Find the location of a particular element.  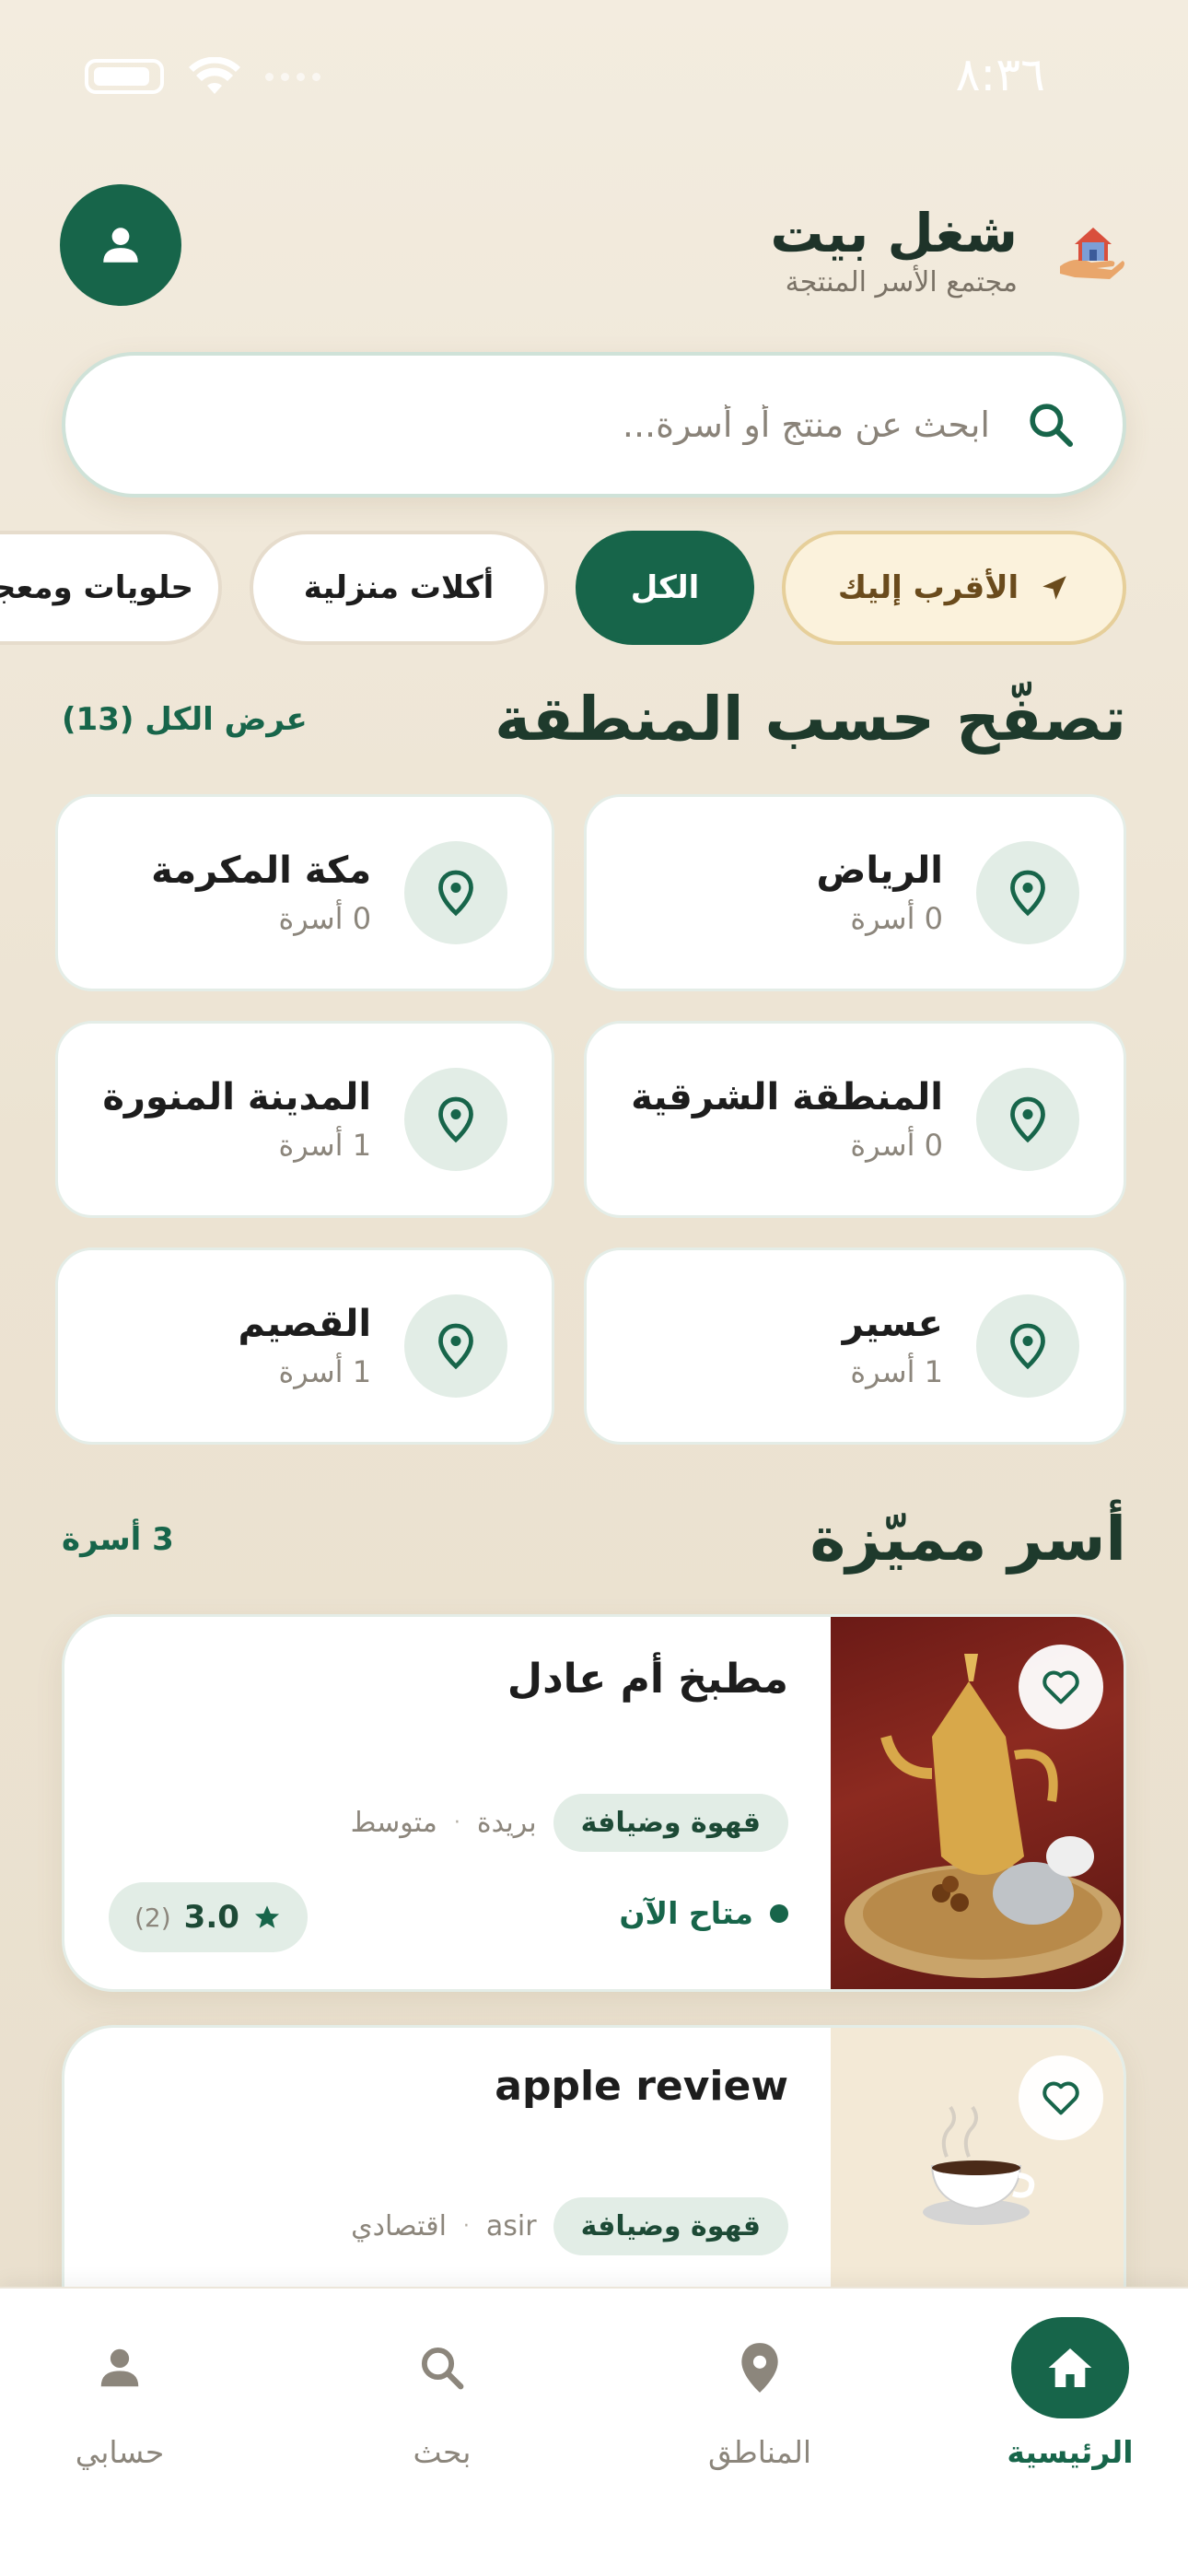

tab-label: الرئيسية is located at coordinates (1070, 2452).